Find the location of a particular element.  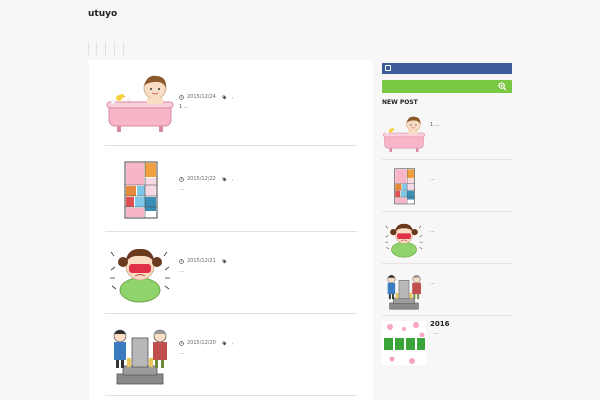

post-thumbnail-family-grave is located at coordinates (140, 355).